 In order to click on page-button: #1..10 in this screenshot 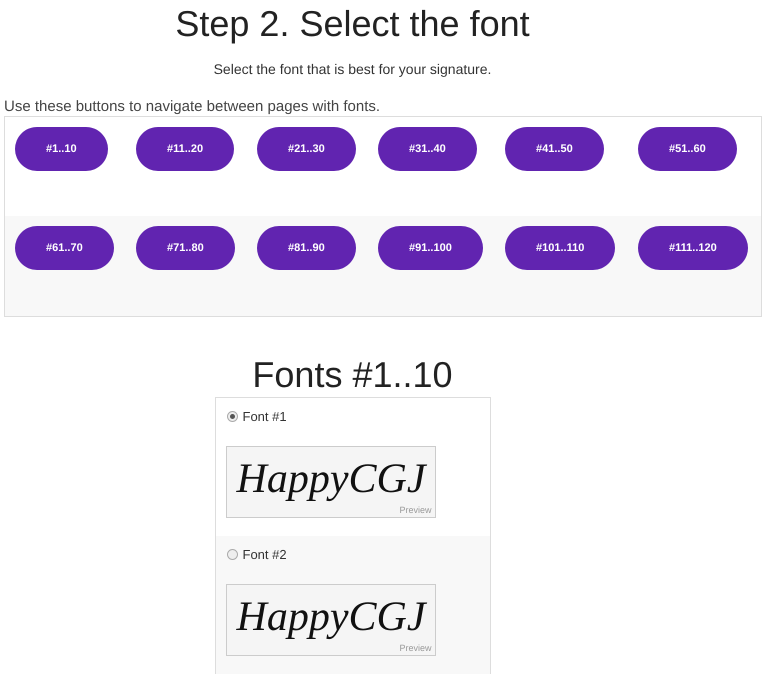, I will do `click(61, 149)`.